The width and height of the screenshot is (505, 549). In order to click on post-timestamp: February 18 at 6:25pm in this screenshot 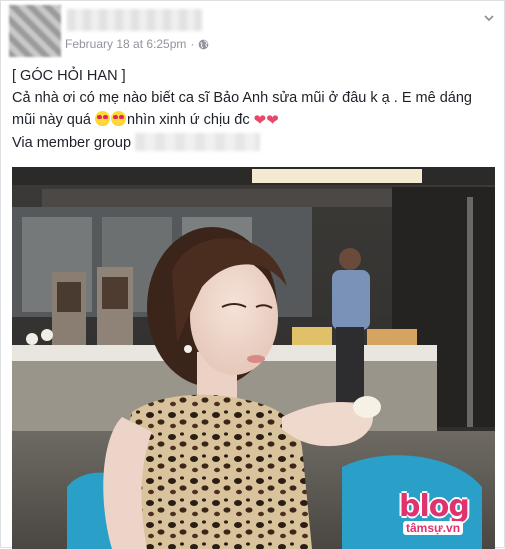, I will do `click(125, 44)`.